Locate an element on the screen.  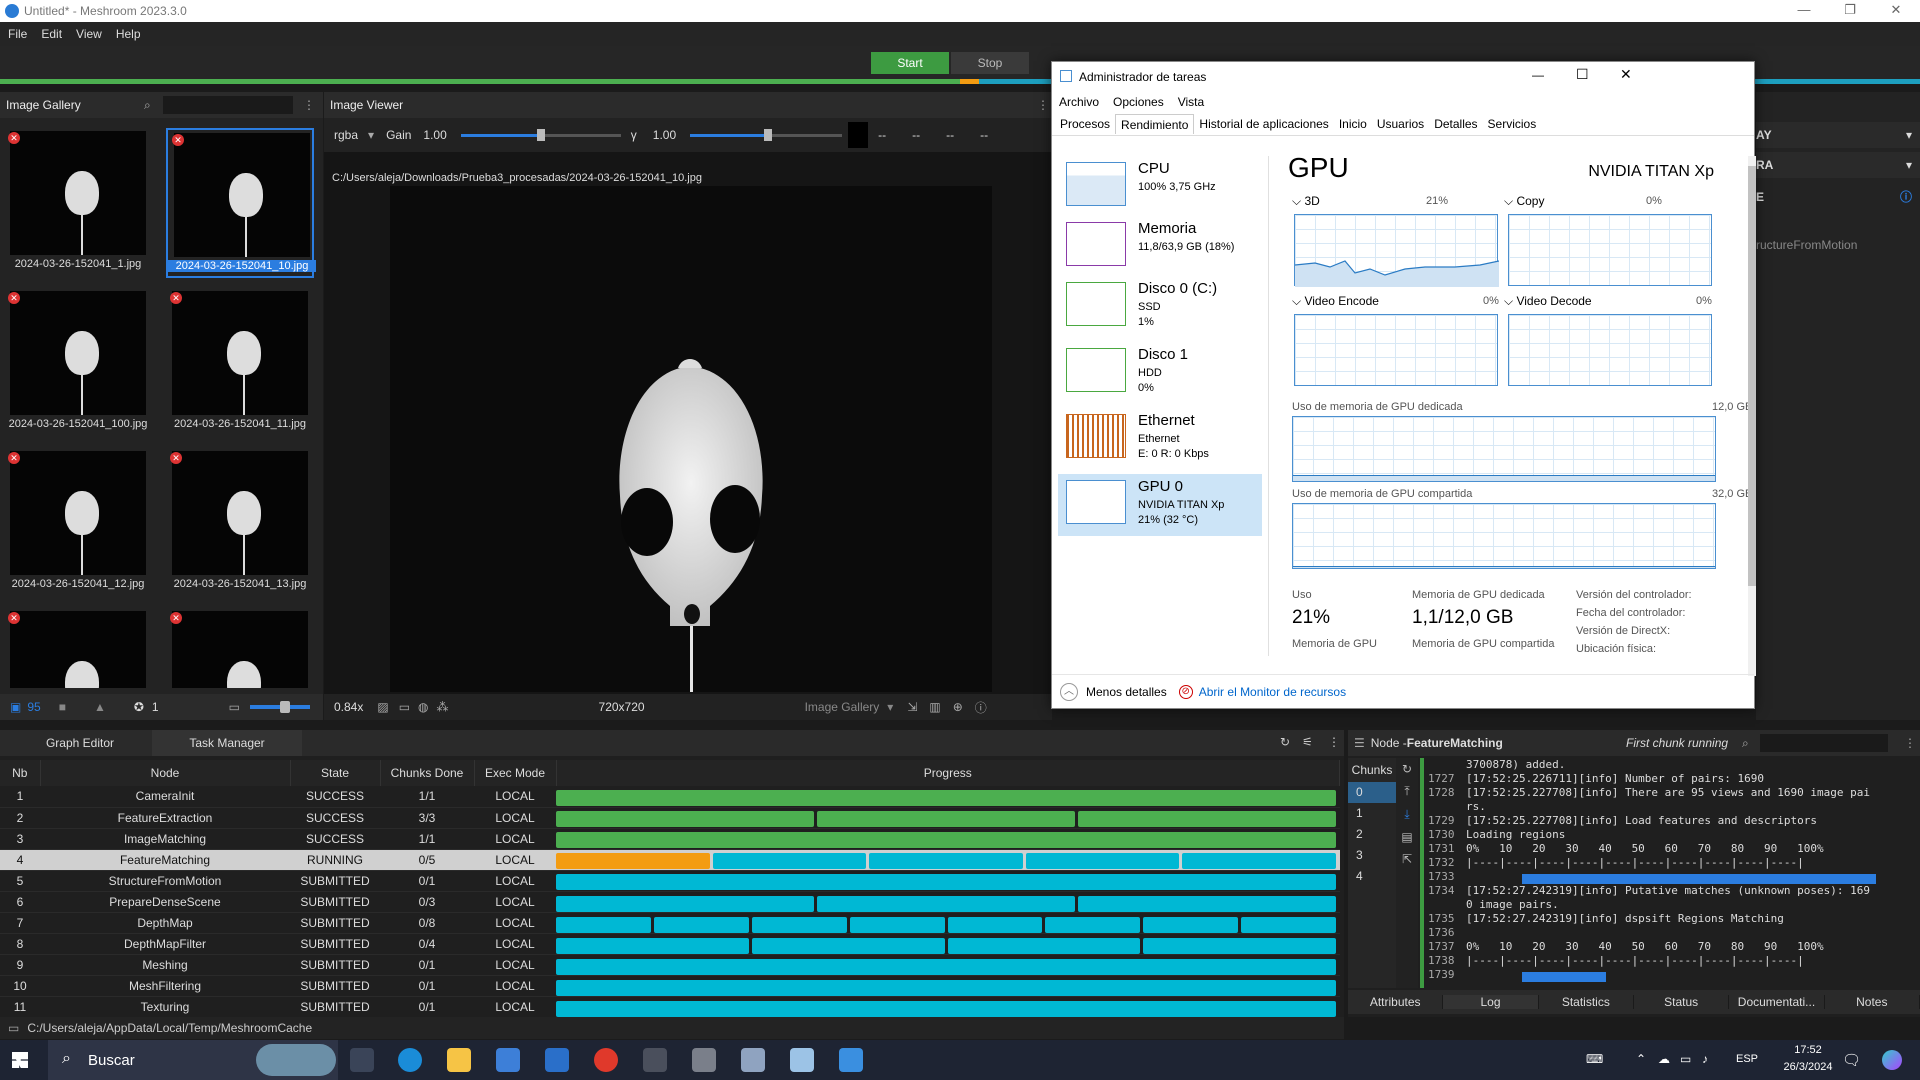
fit-icon: ⇲ is located at coordinates (912, 707).